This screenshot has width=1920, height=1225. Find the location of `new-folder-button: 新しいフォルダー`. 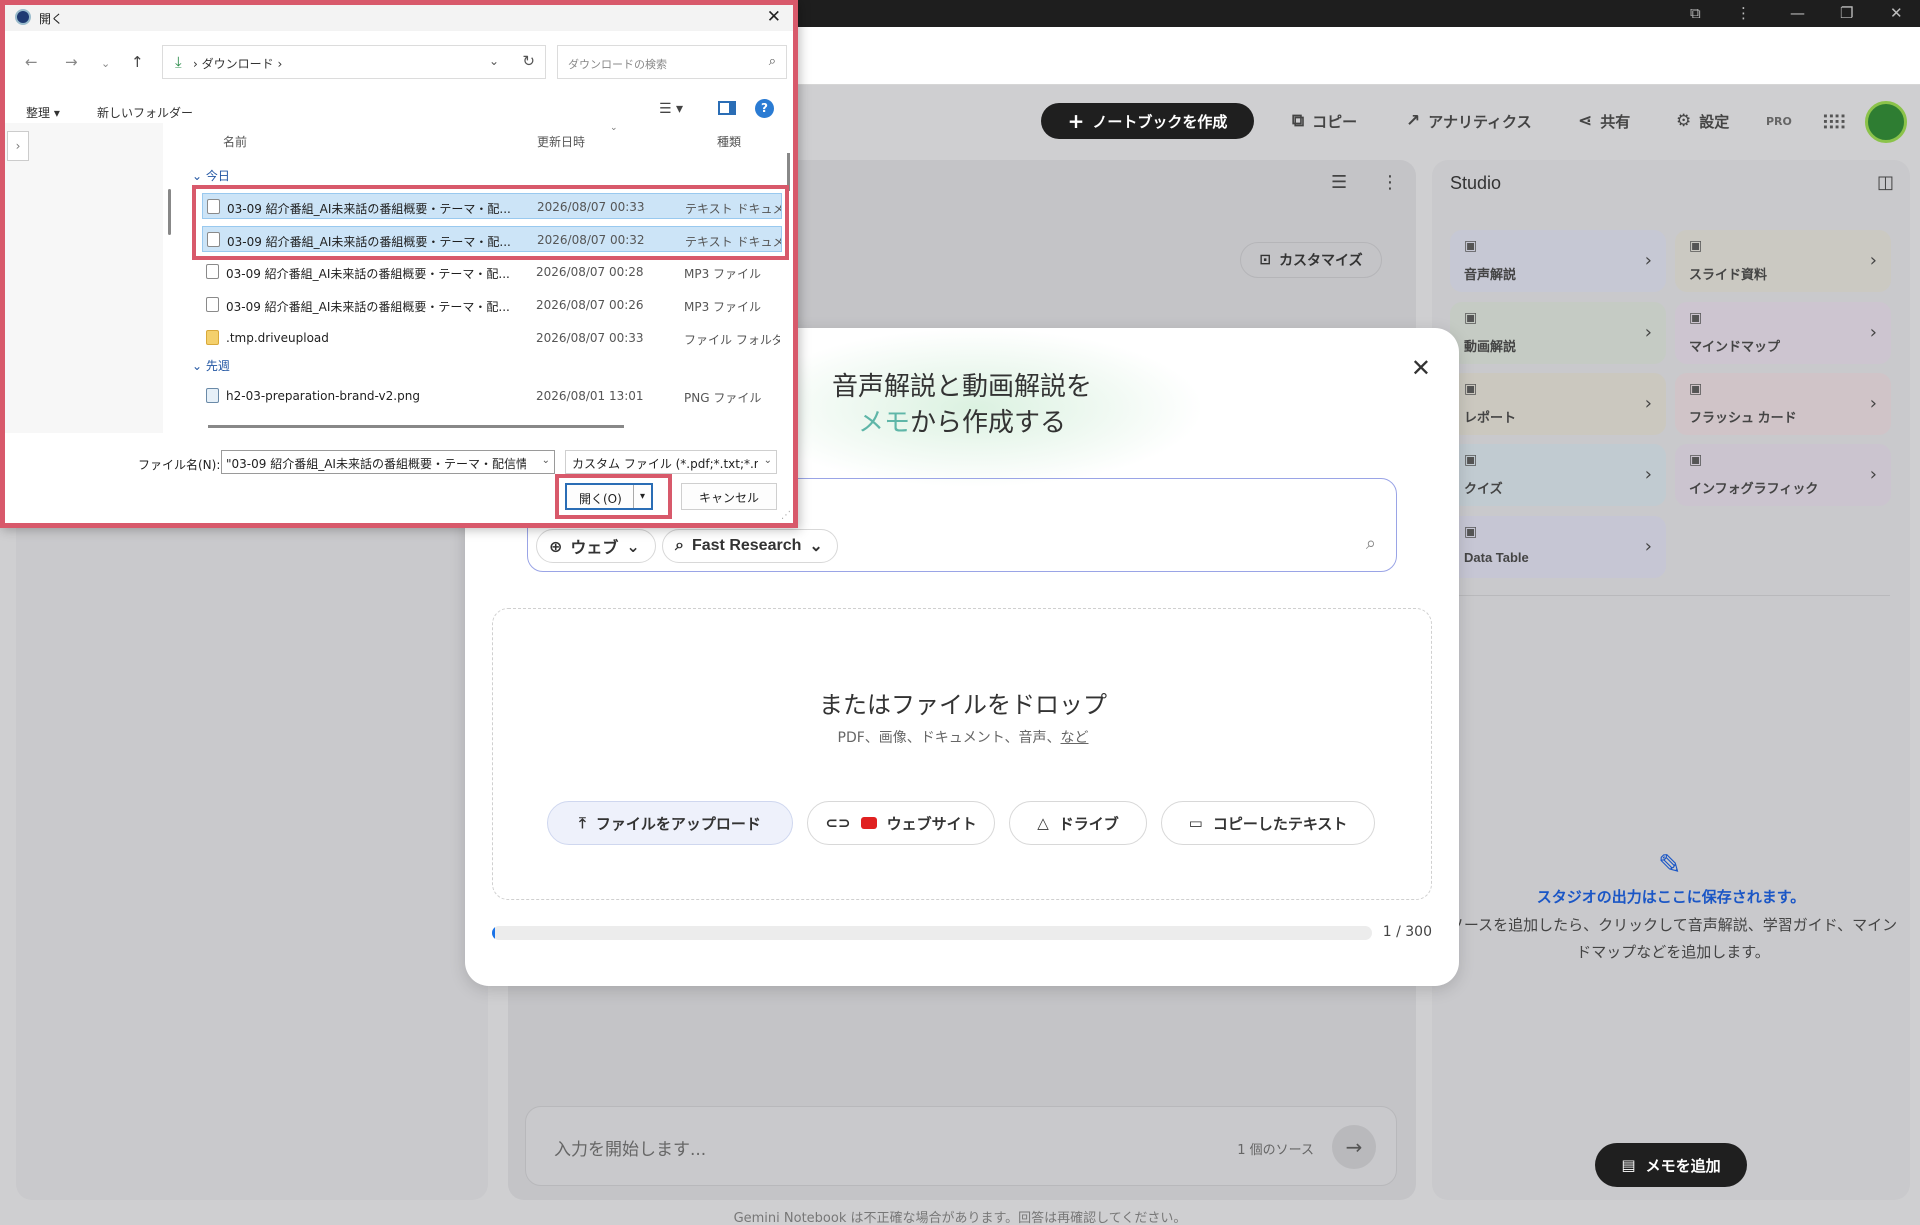

new-folder-button: 新しいフォルダー is located at coordinates (145, 112).